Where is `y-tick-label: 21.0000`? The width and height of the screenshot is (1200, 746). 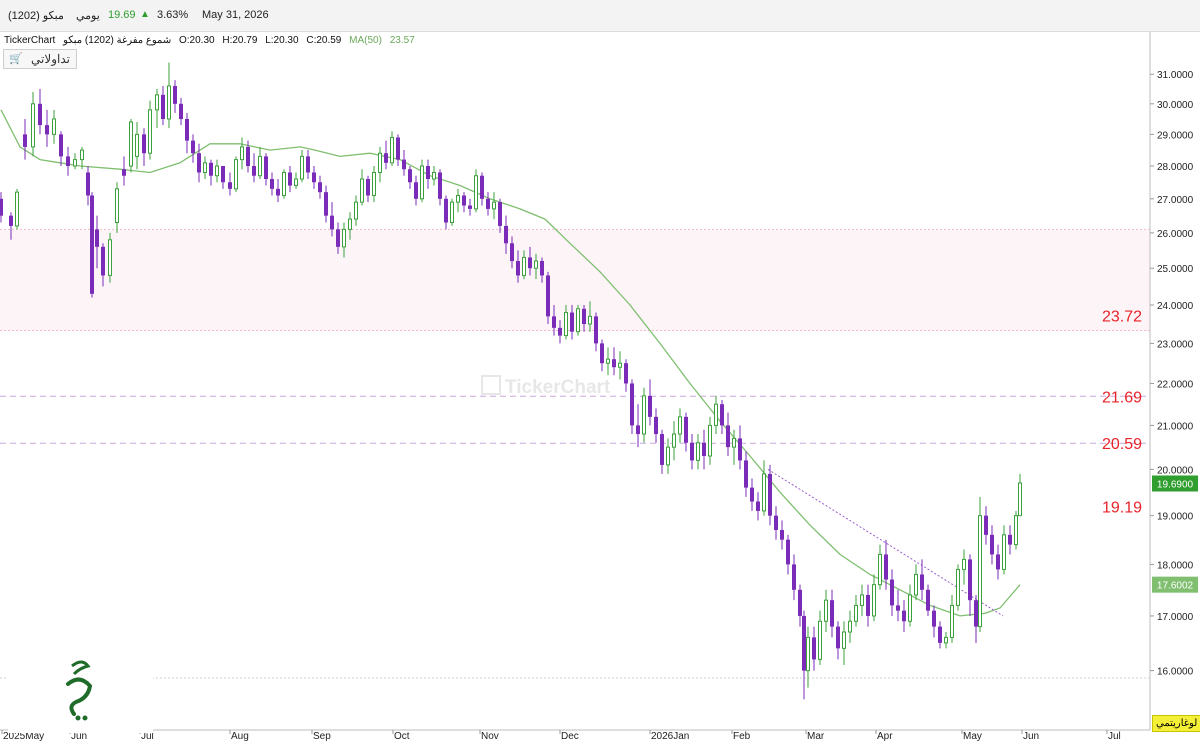
y-tick-label: 21.0000 is located at coordinates (1175, 426).